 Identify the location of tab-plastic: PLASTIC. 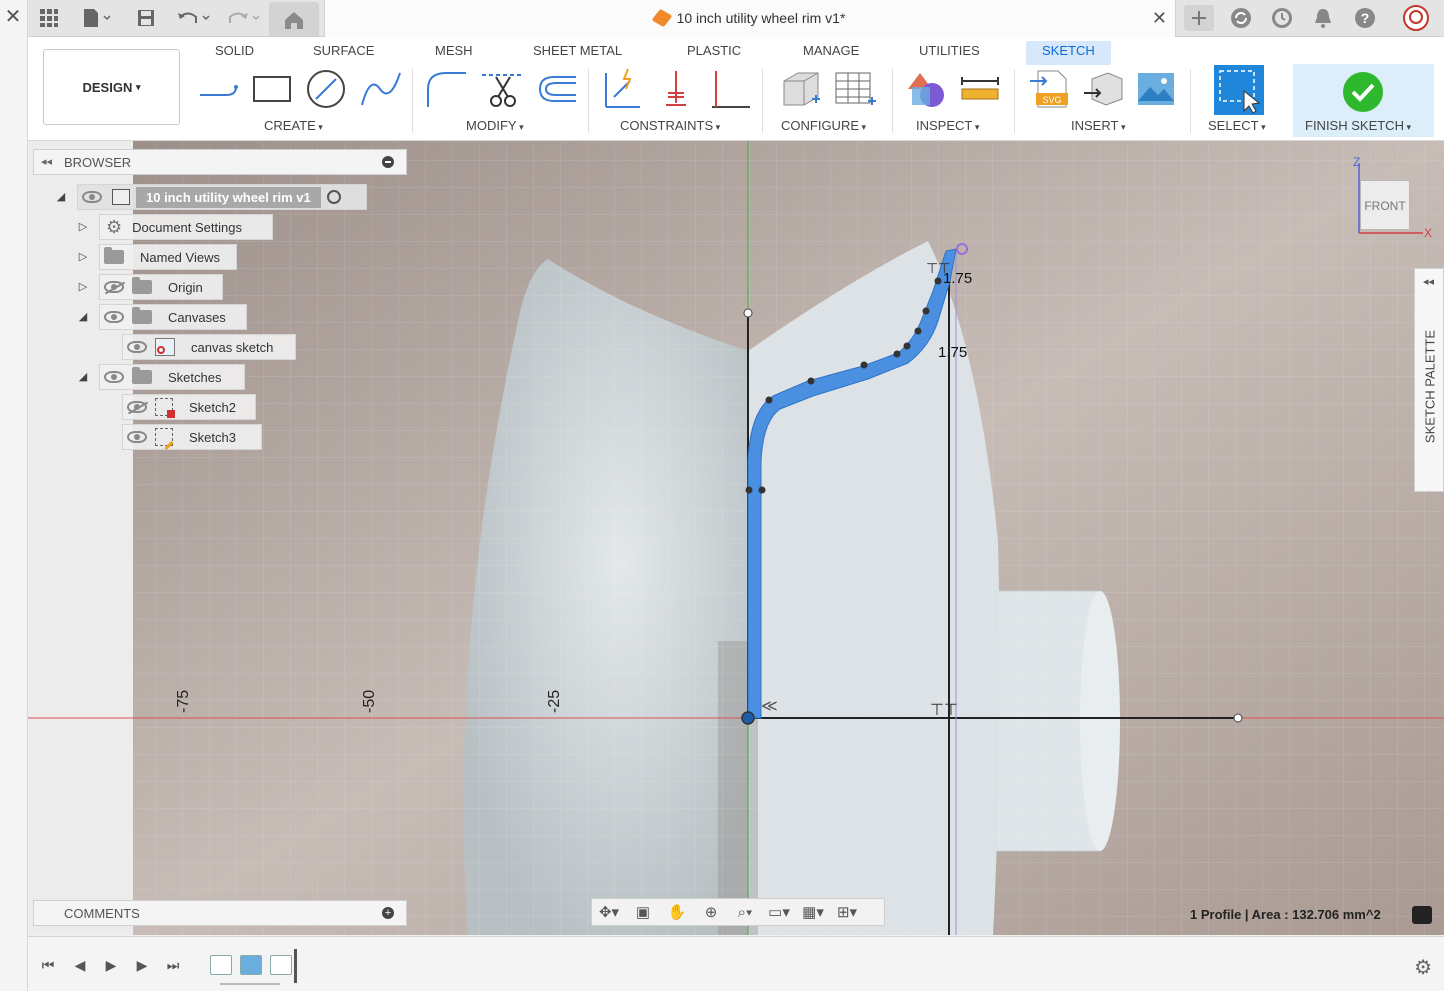
(714, 53).